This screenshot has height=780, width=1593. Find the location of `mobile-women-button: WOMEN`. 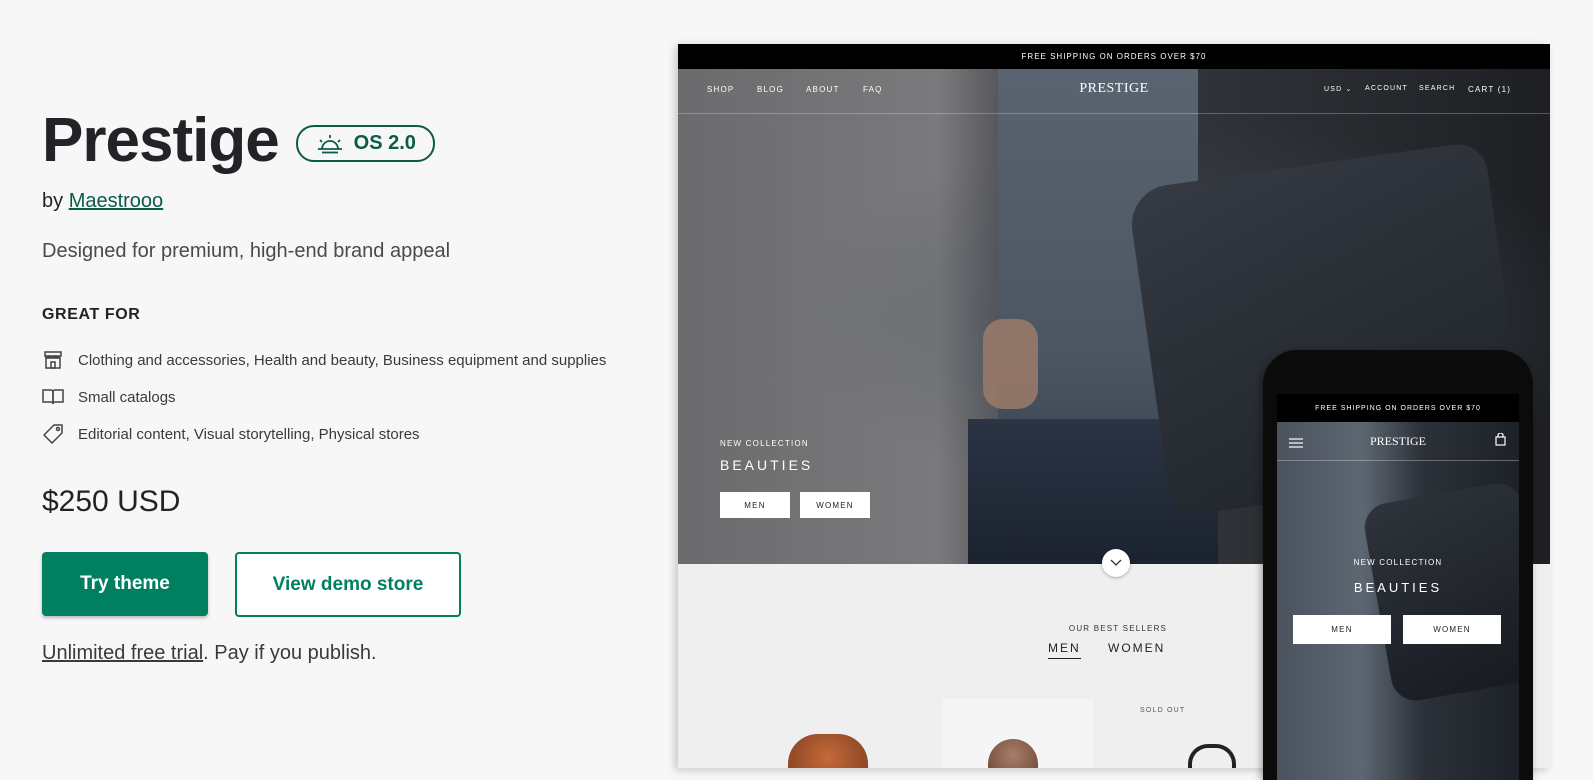

mobile-women-button: WOMEN is located at coordinates (1452, 629).